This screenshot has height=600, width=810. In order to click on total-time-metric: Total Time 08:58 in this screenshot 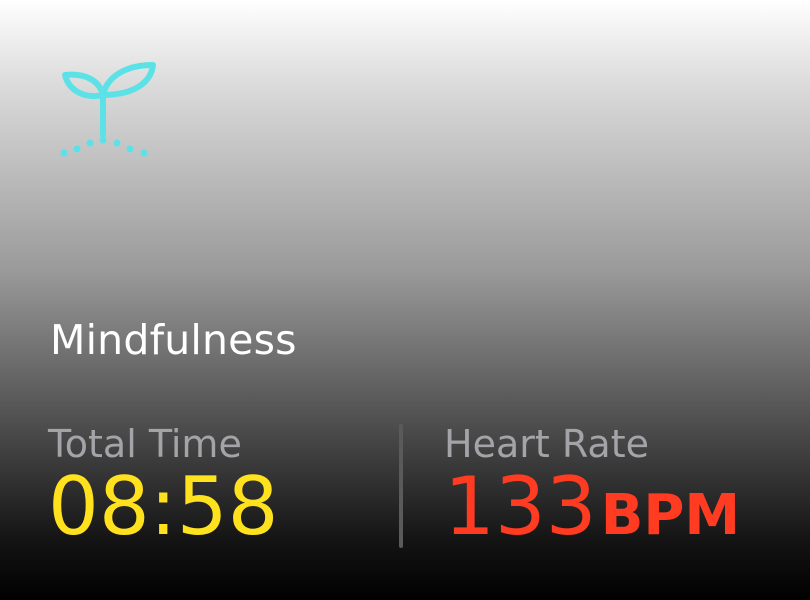, I will do `click(163, 485)`.